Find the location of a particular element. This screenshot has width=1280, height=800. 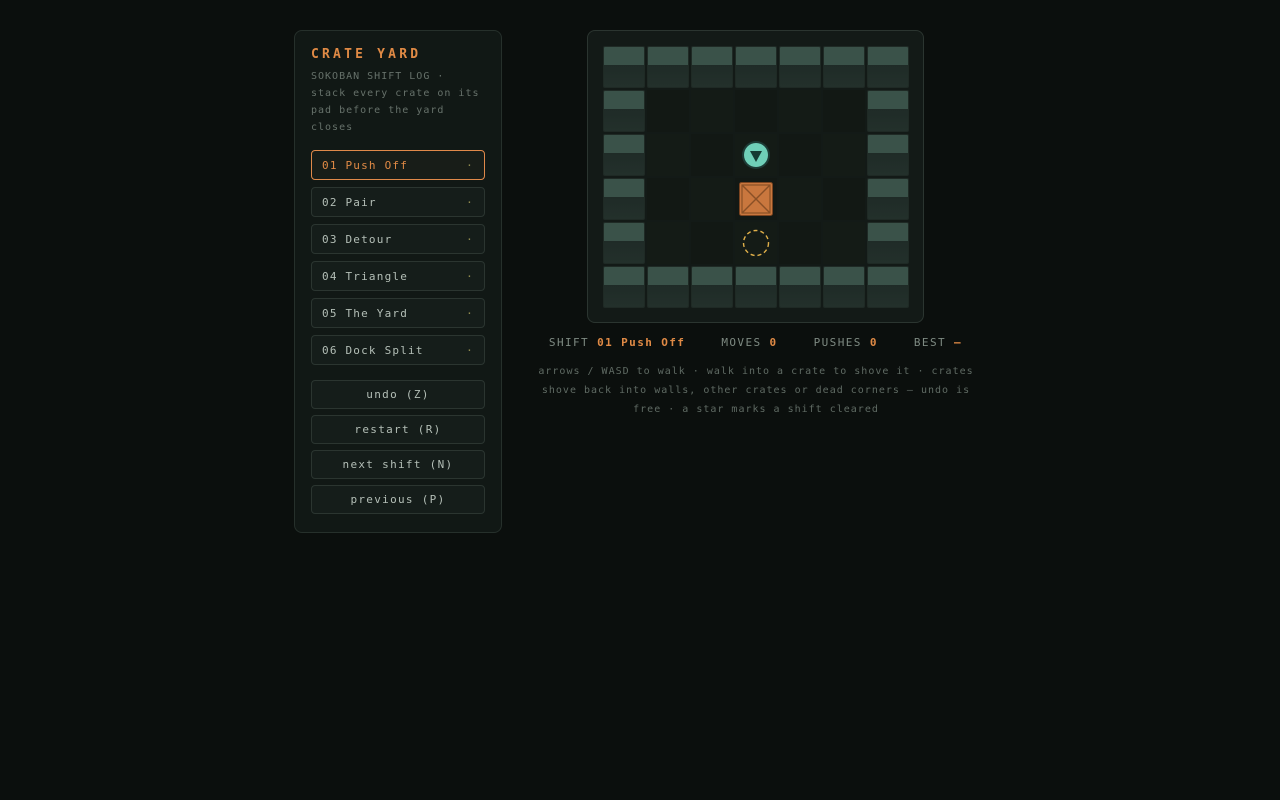

best-label: BEST is located at coordinates (929, 342).